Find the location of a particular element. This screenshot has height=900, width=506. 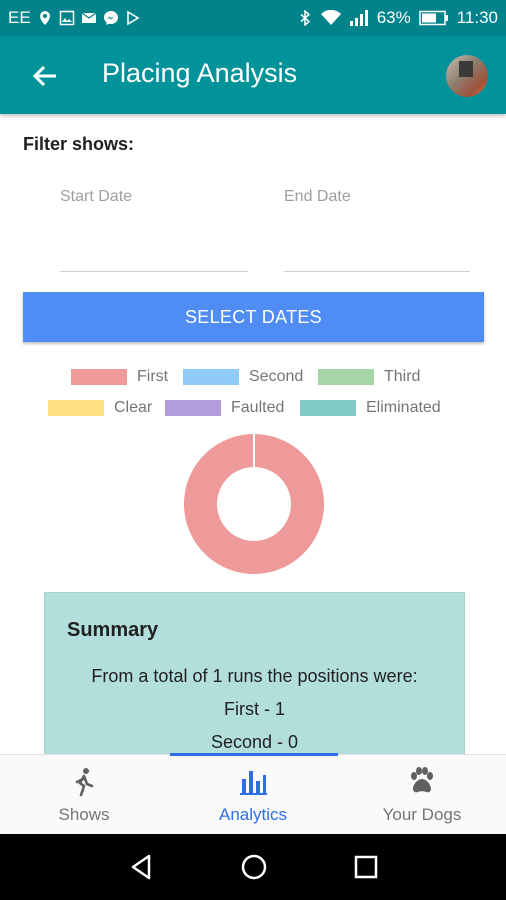

clock: 11:30 is located at coordinates (477, 17).